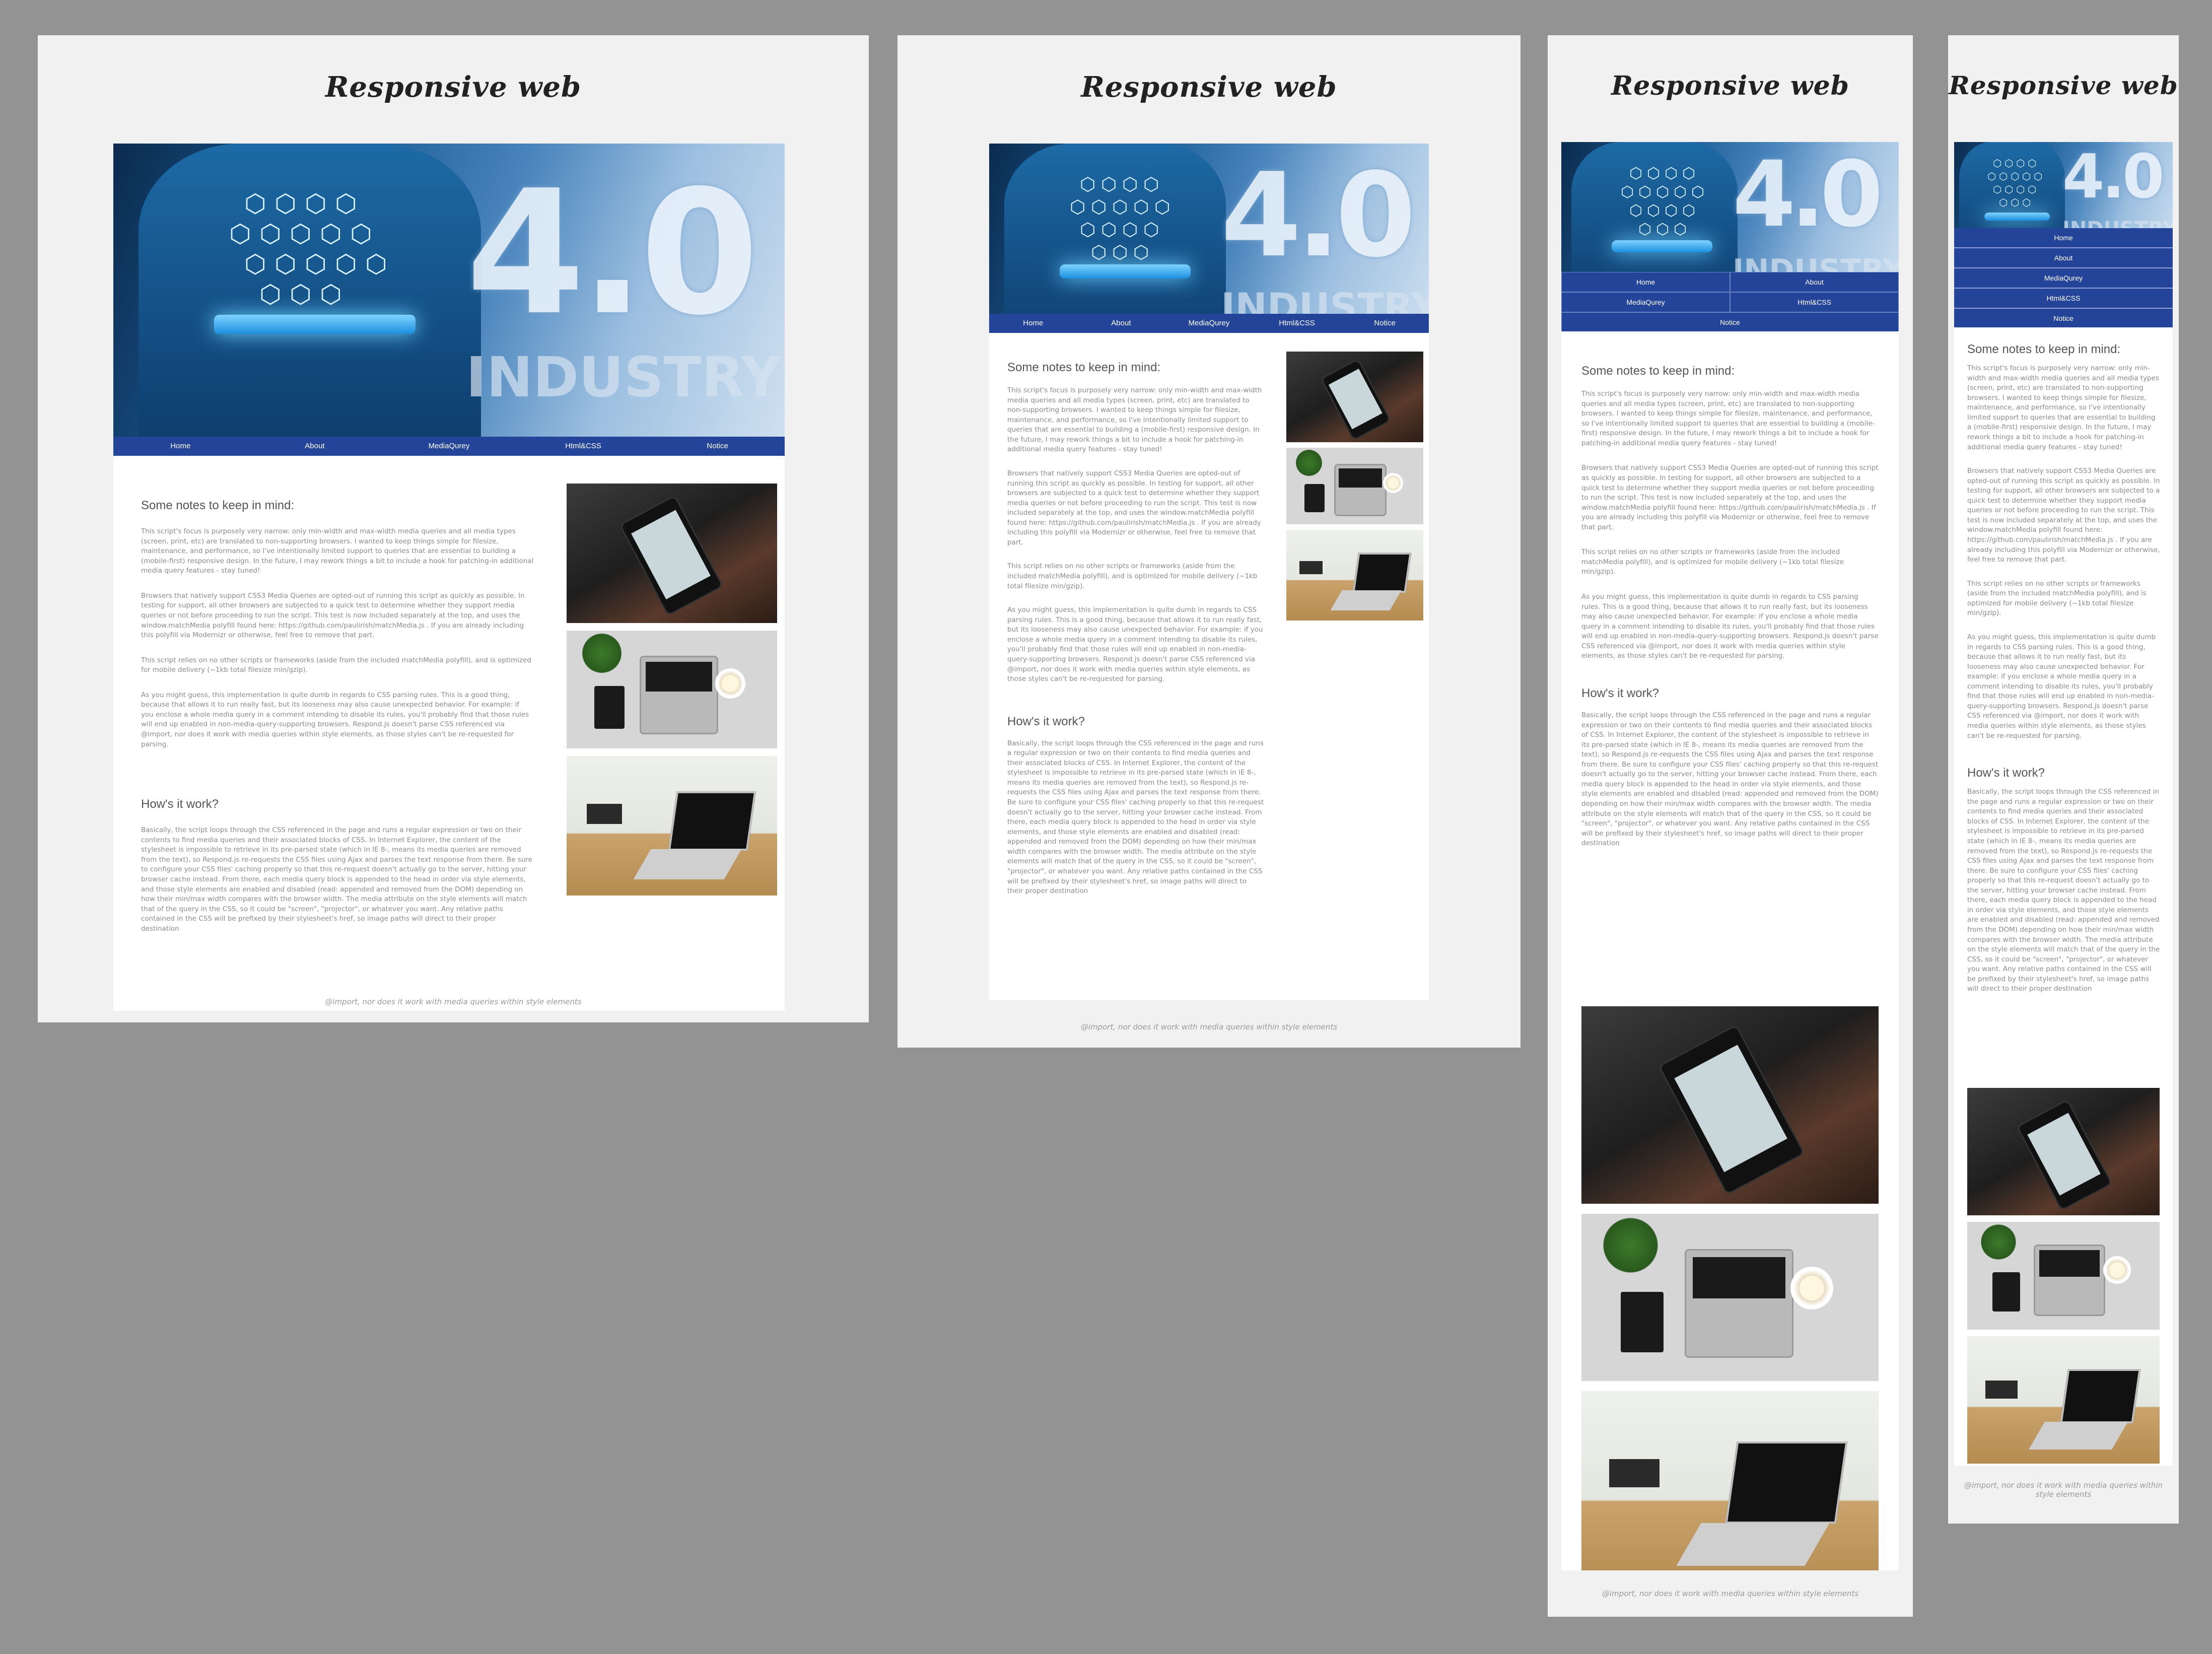 The image size is (2212, 1654). Describe the element at coordinates (624, 377) in the screenshot. I see `hero-word: INDUSTRY` at that location.